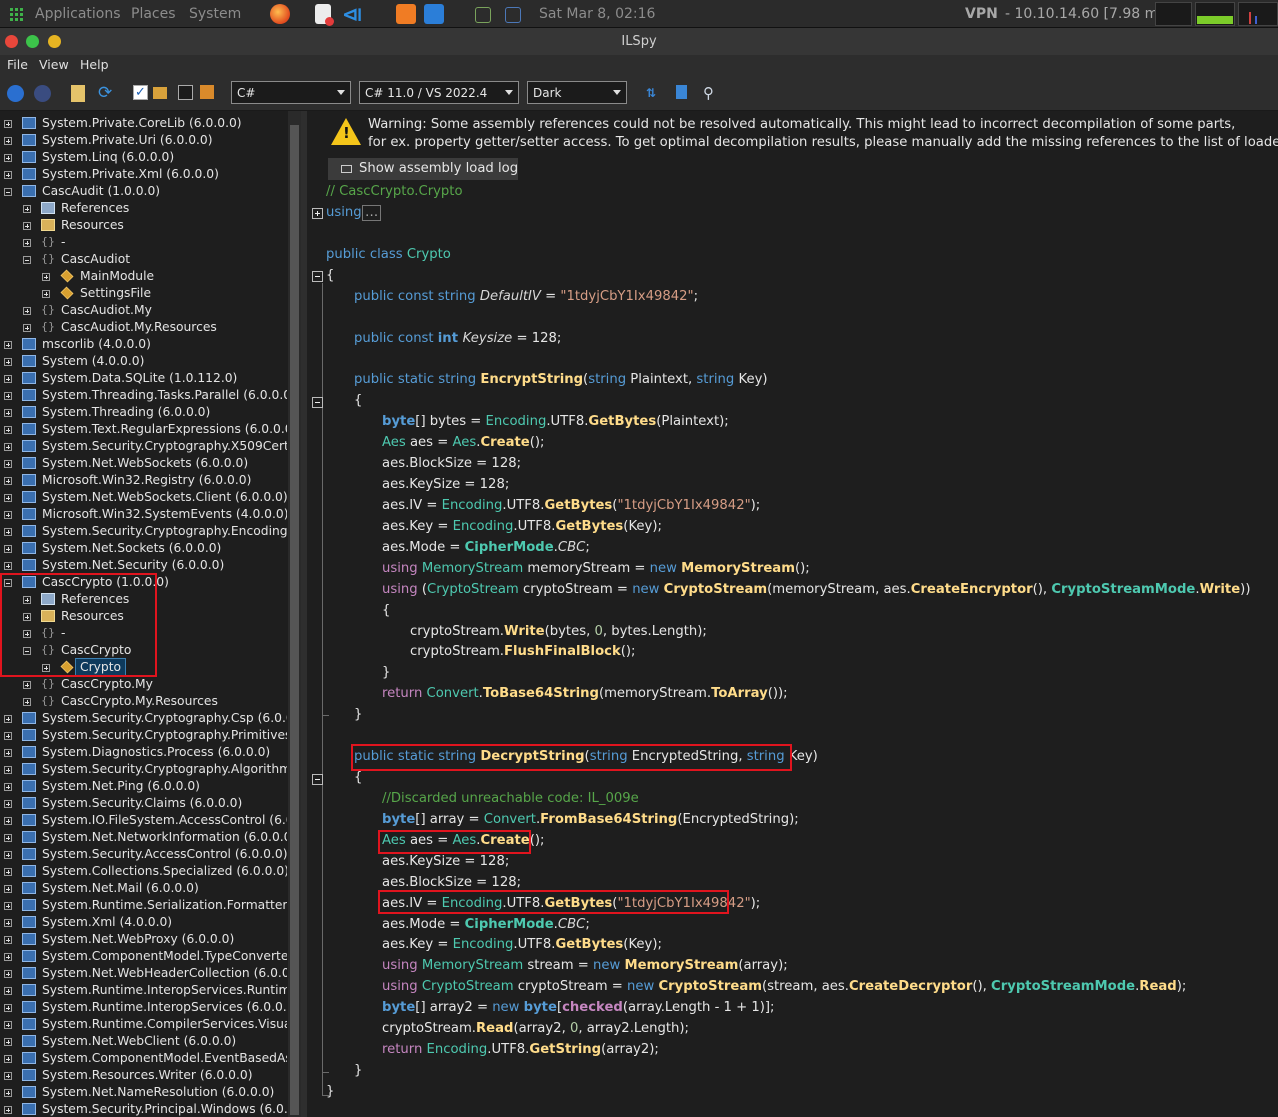 The image size is (1278, 1117). I want to click on tree-node: {} CascAudiot.My, so click(143, 310).